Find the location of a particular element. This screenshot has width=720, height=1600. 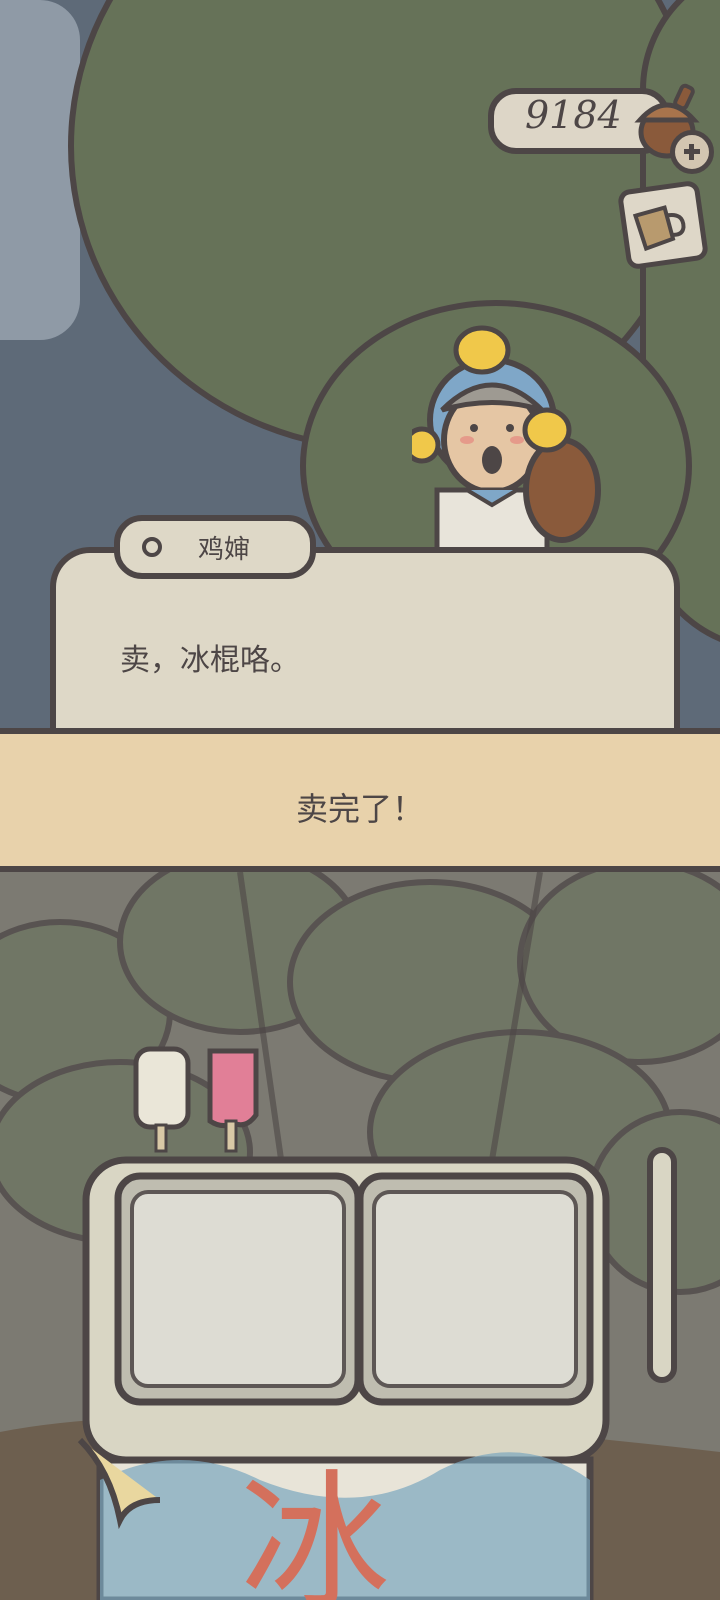

cart-sign-char: 冰 is located at coordinates (315, 1528).